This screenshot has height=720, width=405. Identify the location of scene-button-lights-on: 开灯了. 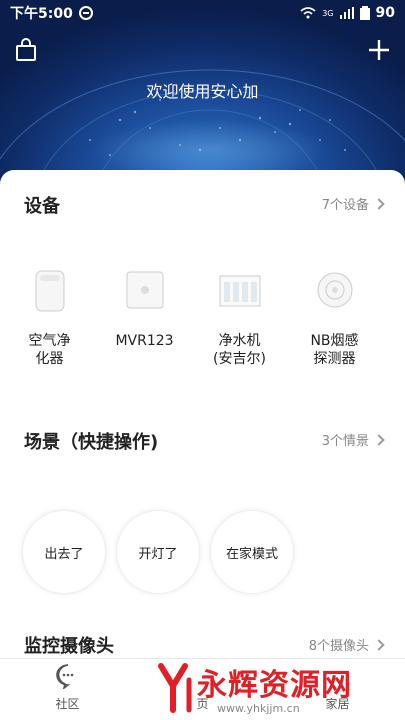
(158, 552).